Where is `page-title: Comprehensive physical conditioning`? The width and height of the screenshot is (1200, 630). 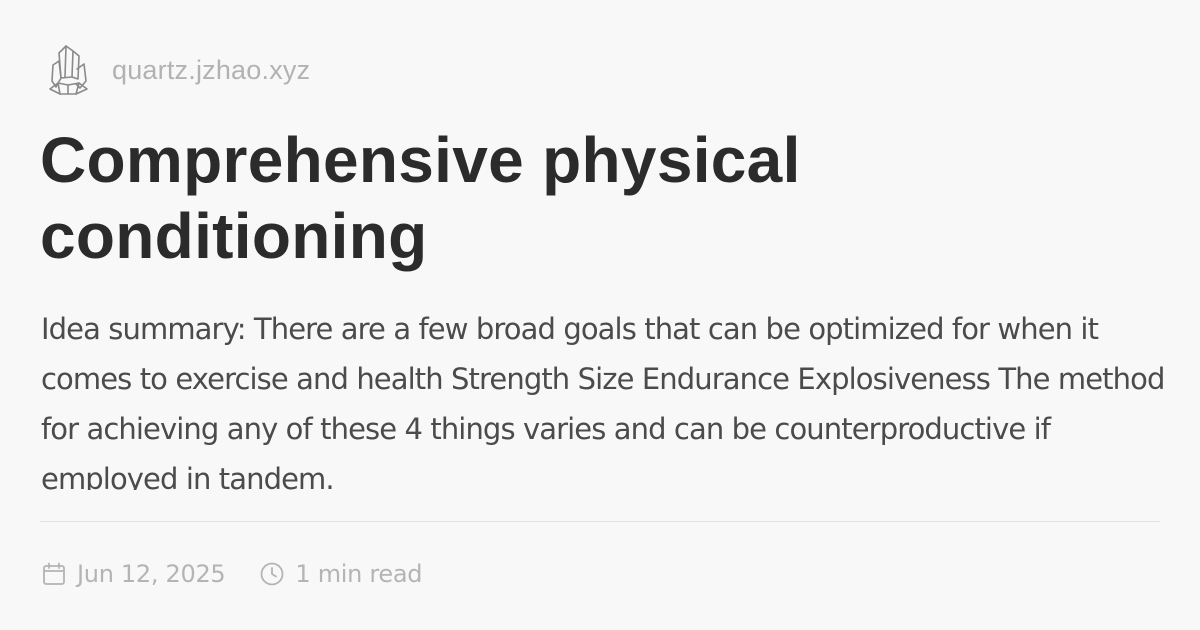
page-title: Comprehensive physical conditioning is located at coordinates (420, 198).